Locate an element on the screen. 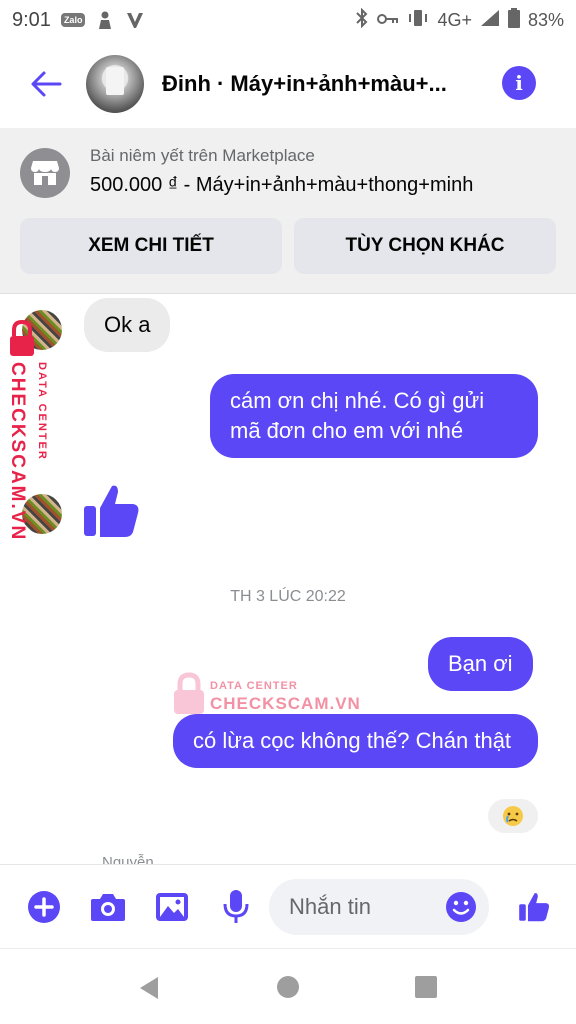 This screenshot has height=1024, width=576. info-button: i is located at coordinates (519, 83).